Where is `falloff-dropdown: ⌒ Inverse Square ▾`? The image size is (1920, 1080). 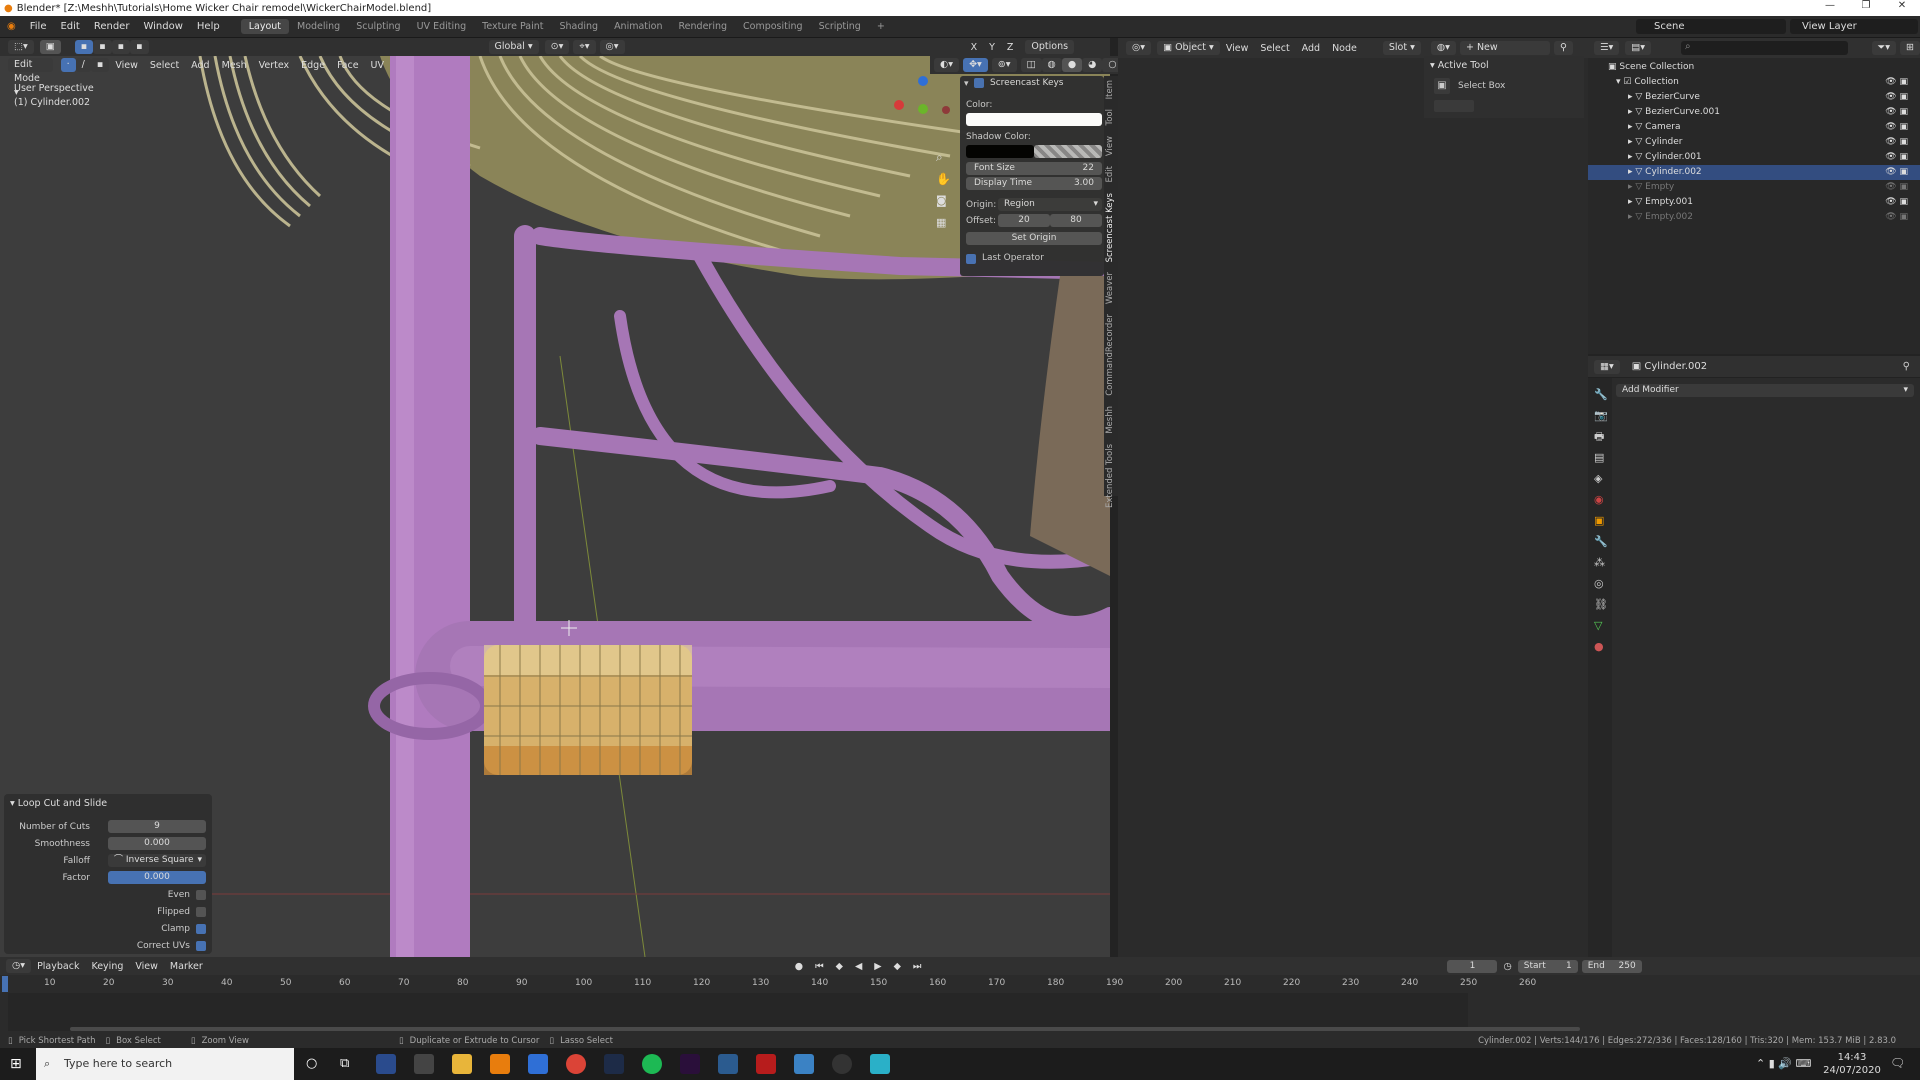
falloff-dropdown: ⌒ Inverse Square ▾ is located at coordinates (157, 860).